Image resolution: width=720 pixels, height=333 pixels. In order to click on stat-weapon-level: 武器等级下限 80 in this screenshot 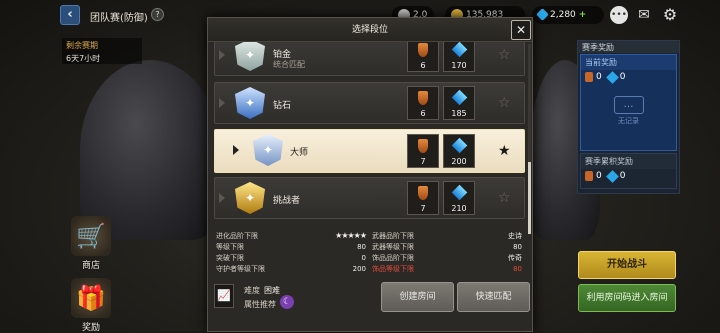, I will do `click(447, 247)`.